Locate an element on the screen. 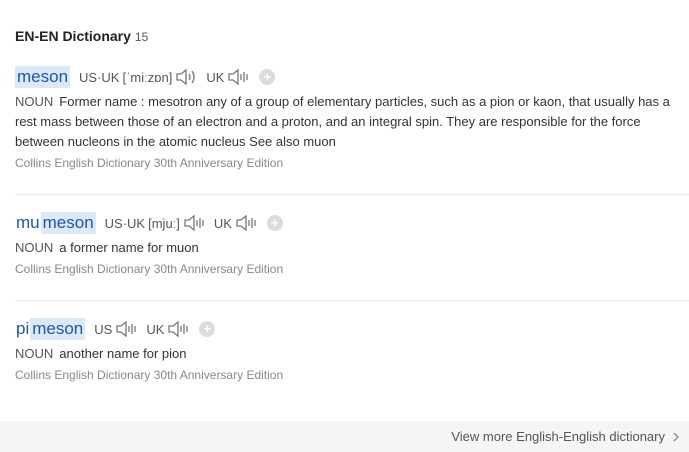  phonetic: [mjuː] is located at coordinates (164, 223).